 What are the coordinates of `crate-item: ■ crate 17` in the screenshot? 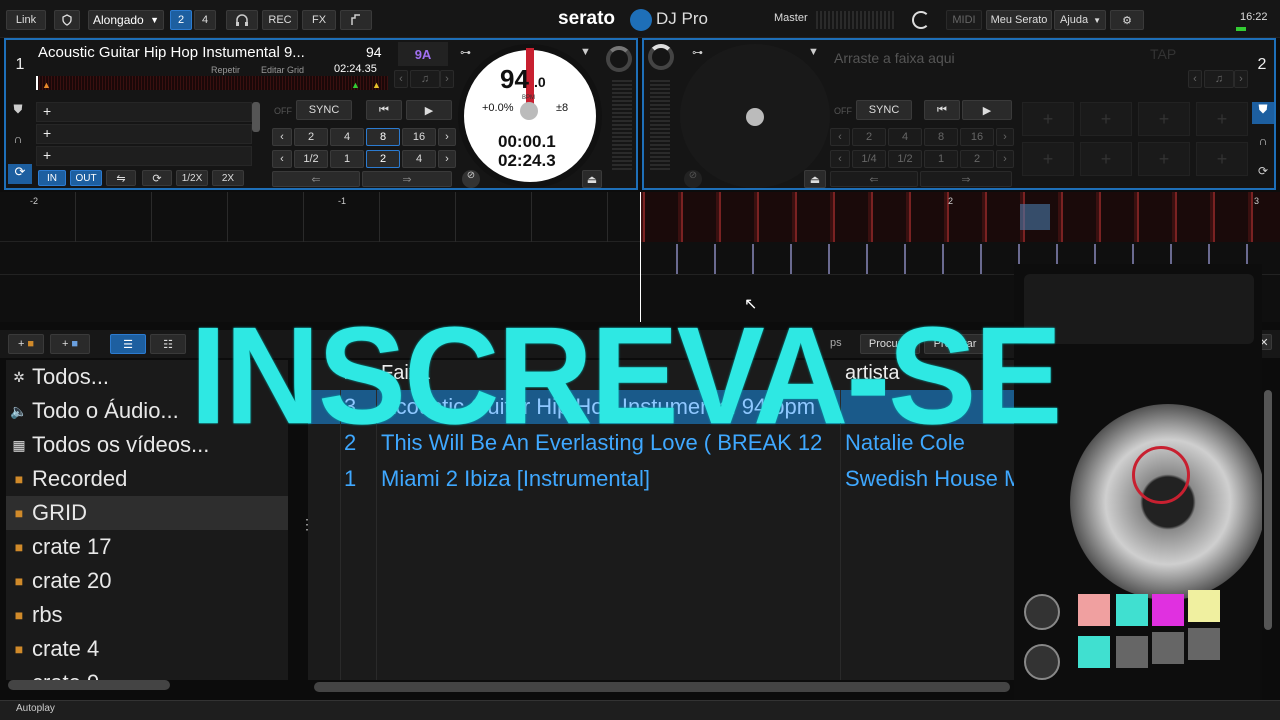 It's located at (147, 547).